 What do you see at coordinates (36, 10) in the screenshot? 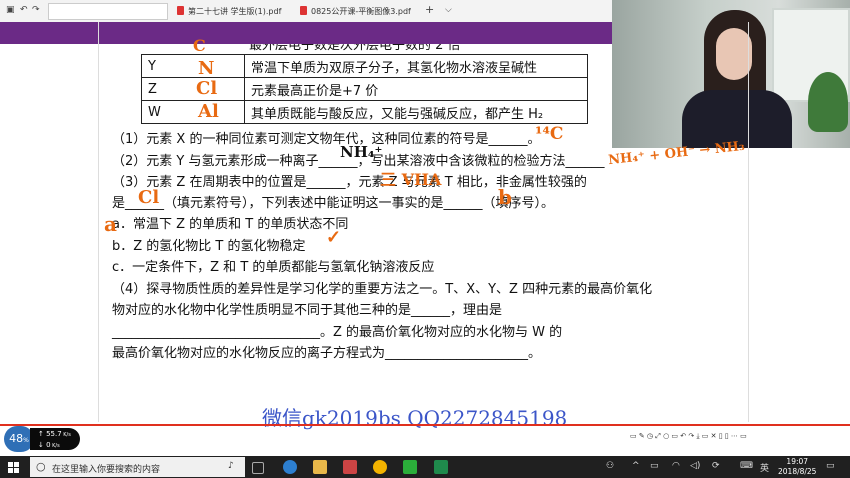
I see `forward-icon: ↷` at bounding box center [36, 10].